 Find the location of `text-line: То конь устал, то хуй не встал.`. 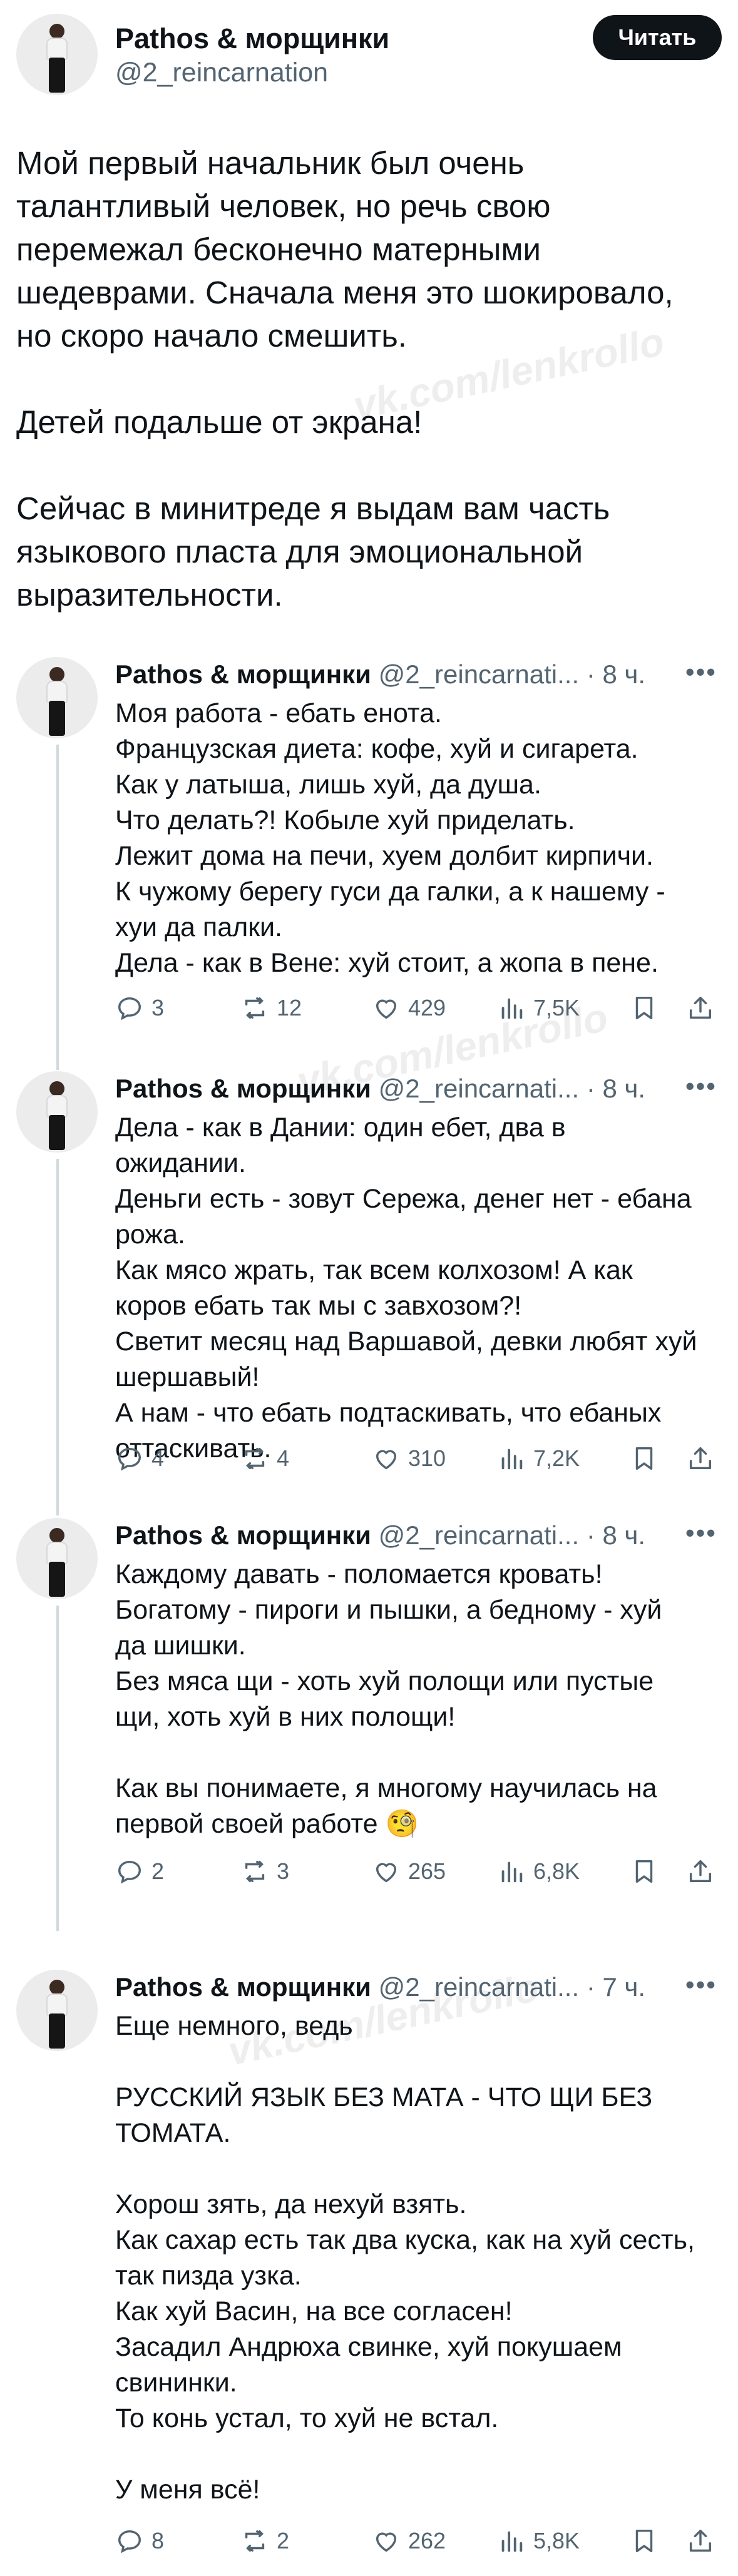

text-line: То конь устал, то хуй не встал. is located at coordinates (307, 2418).